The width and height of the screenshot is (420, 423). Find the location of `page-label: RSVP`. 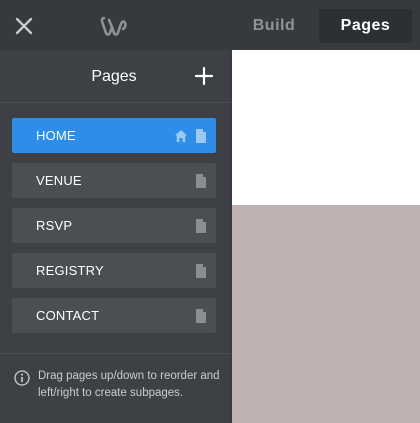

page-label: RSVP is located at coordinates (54, 225).